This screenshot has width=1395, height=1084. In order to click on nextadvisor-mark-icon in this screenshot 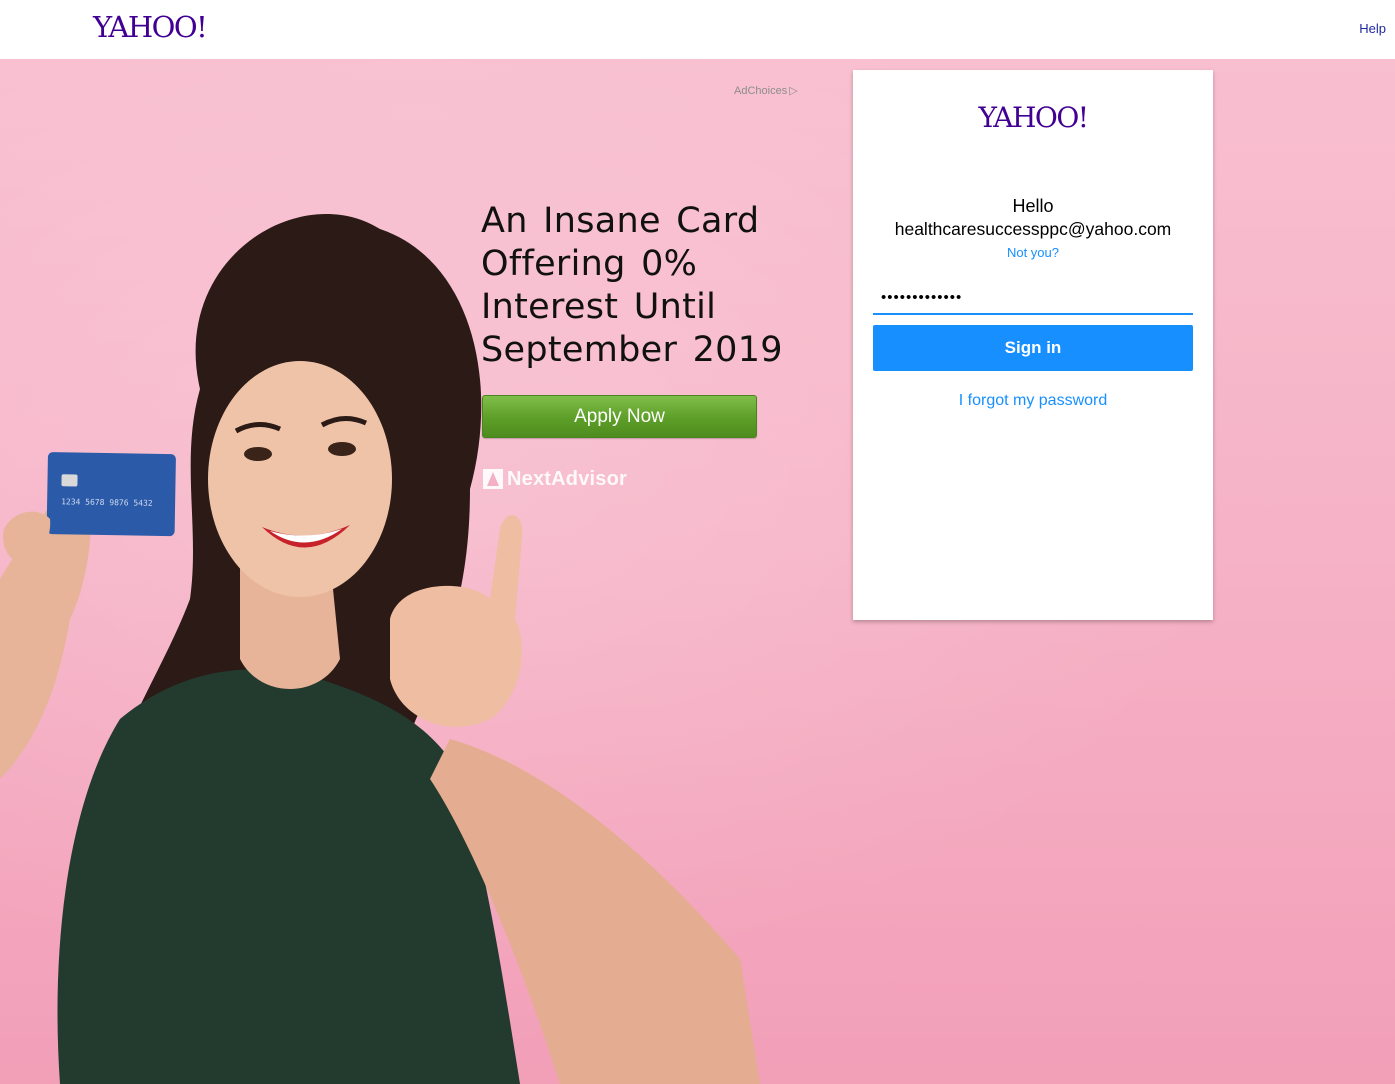, I will do `click(493, 479)`.